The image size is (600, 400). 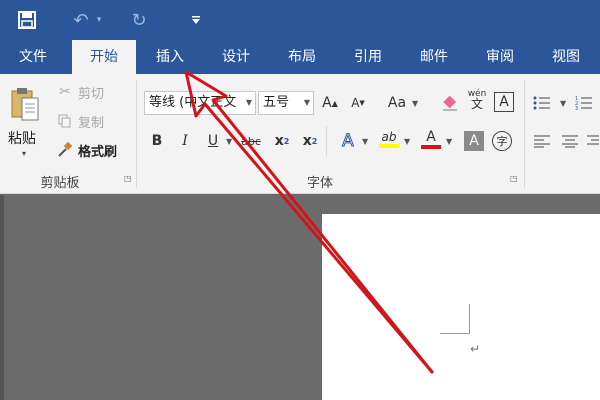 I want to click on underline-button: U, so click(x=213, y=141).